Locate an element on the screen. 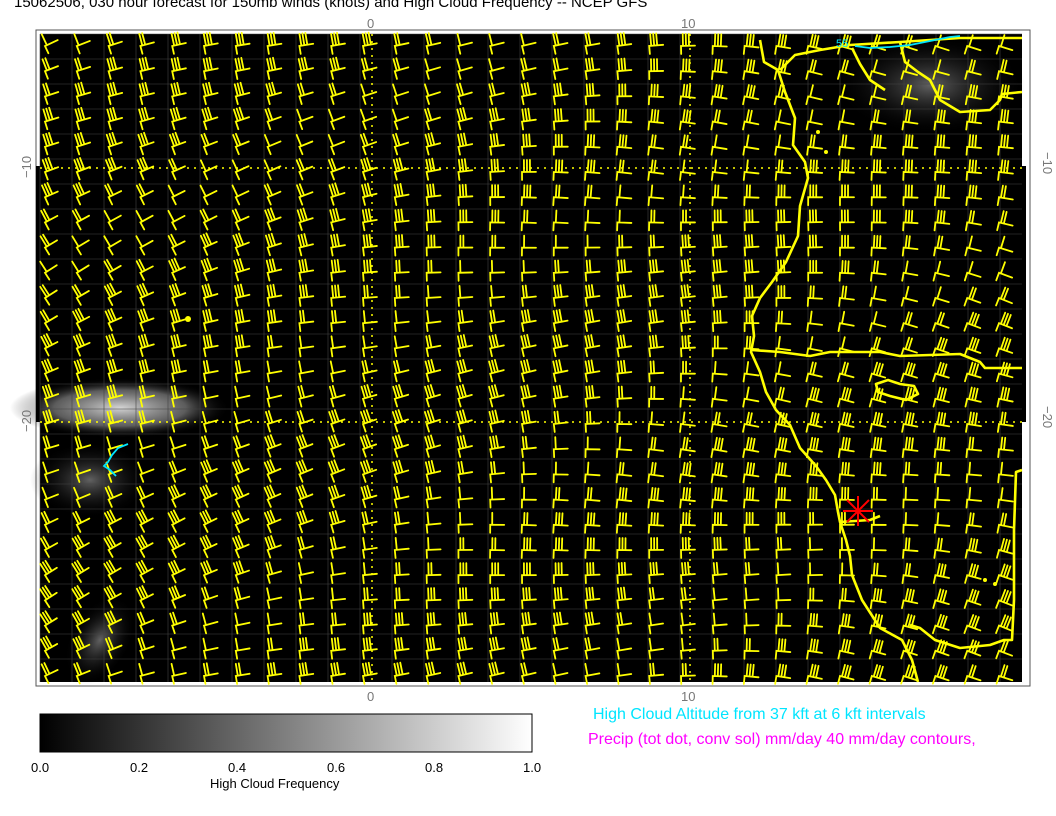 The width and height of the screenshot is (1056, 816). top-tick-0: 0 is located at coordinates (370, 23).